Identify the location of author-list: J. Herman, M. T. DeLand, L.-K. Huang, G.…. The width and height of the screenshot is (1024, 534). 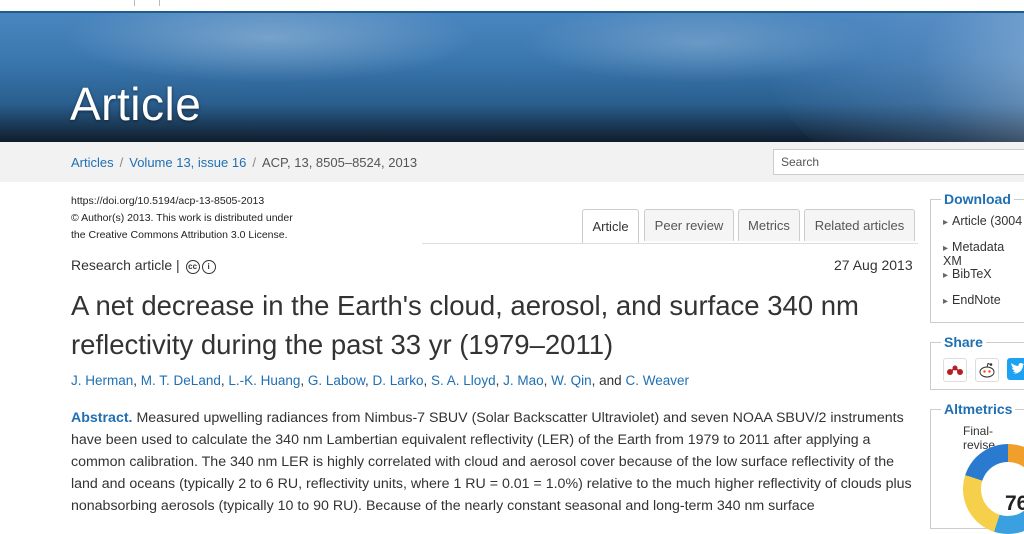
(380, 380).